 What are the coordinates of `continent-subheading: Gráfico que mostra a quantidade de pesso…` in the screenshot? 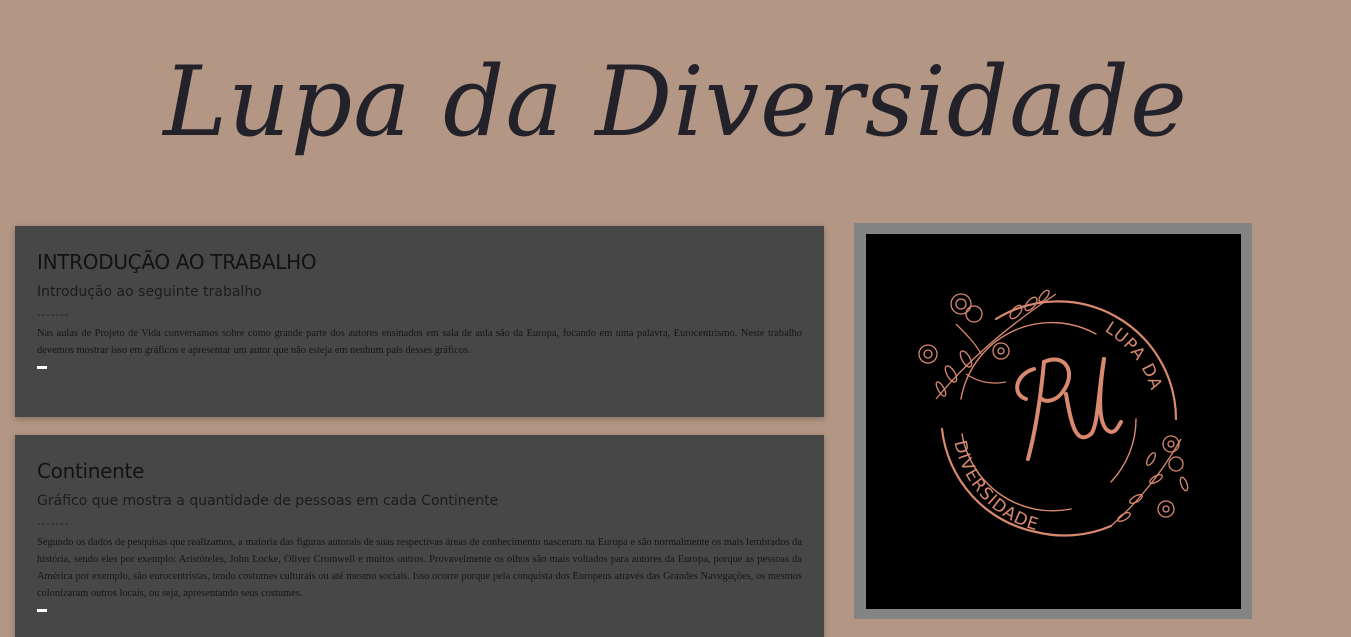 It's located at (268, 501).